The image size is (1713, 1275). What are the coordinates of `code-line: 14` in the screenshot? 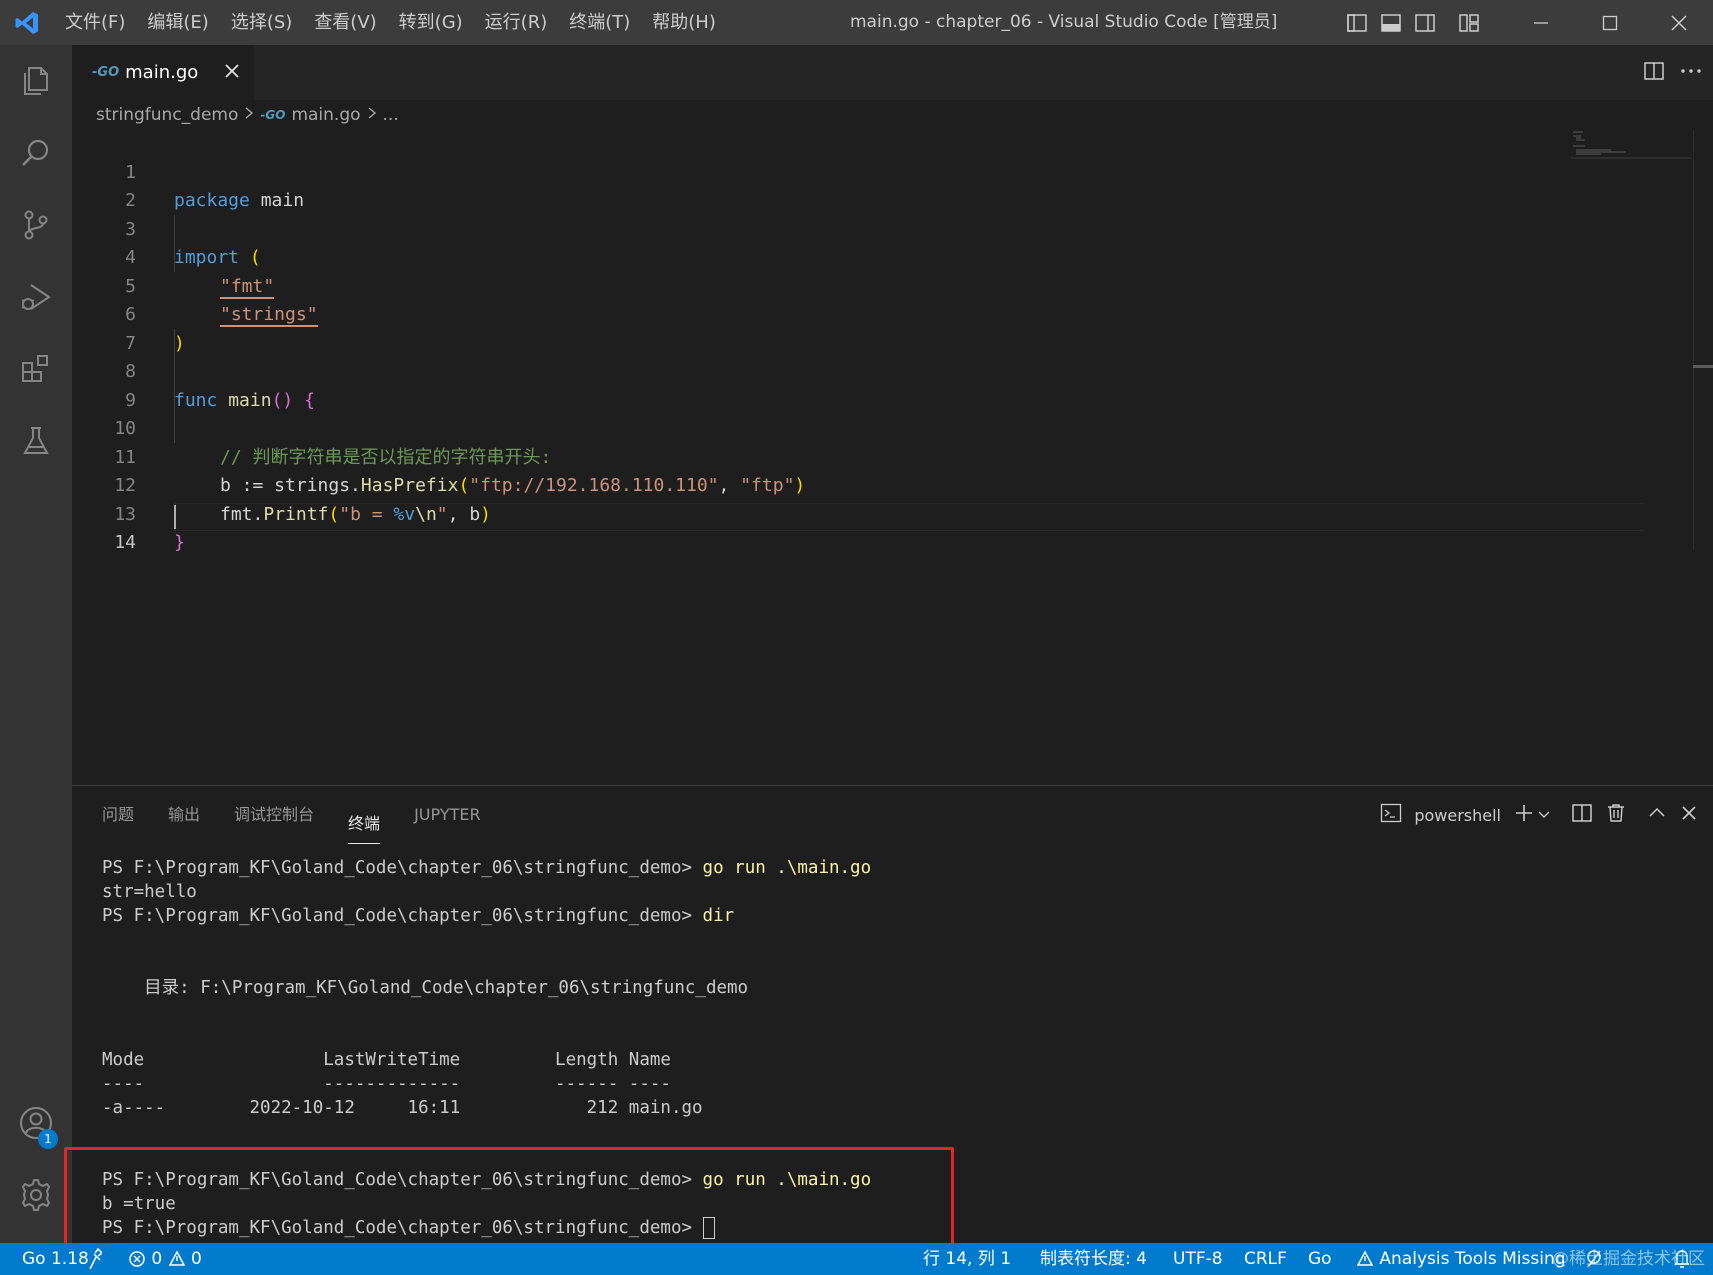 It's located at (125, 542).